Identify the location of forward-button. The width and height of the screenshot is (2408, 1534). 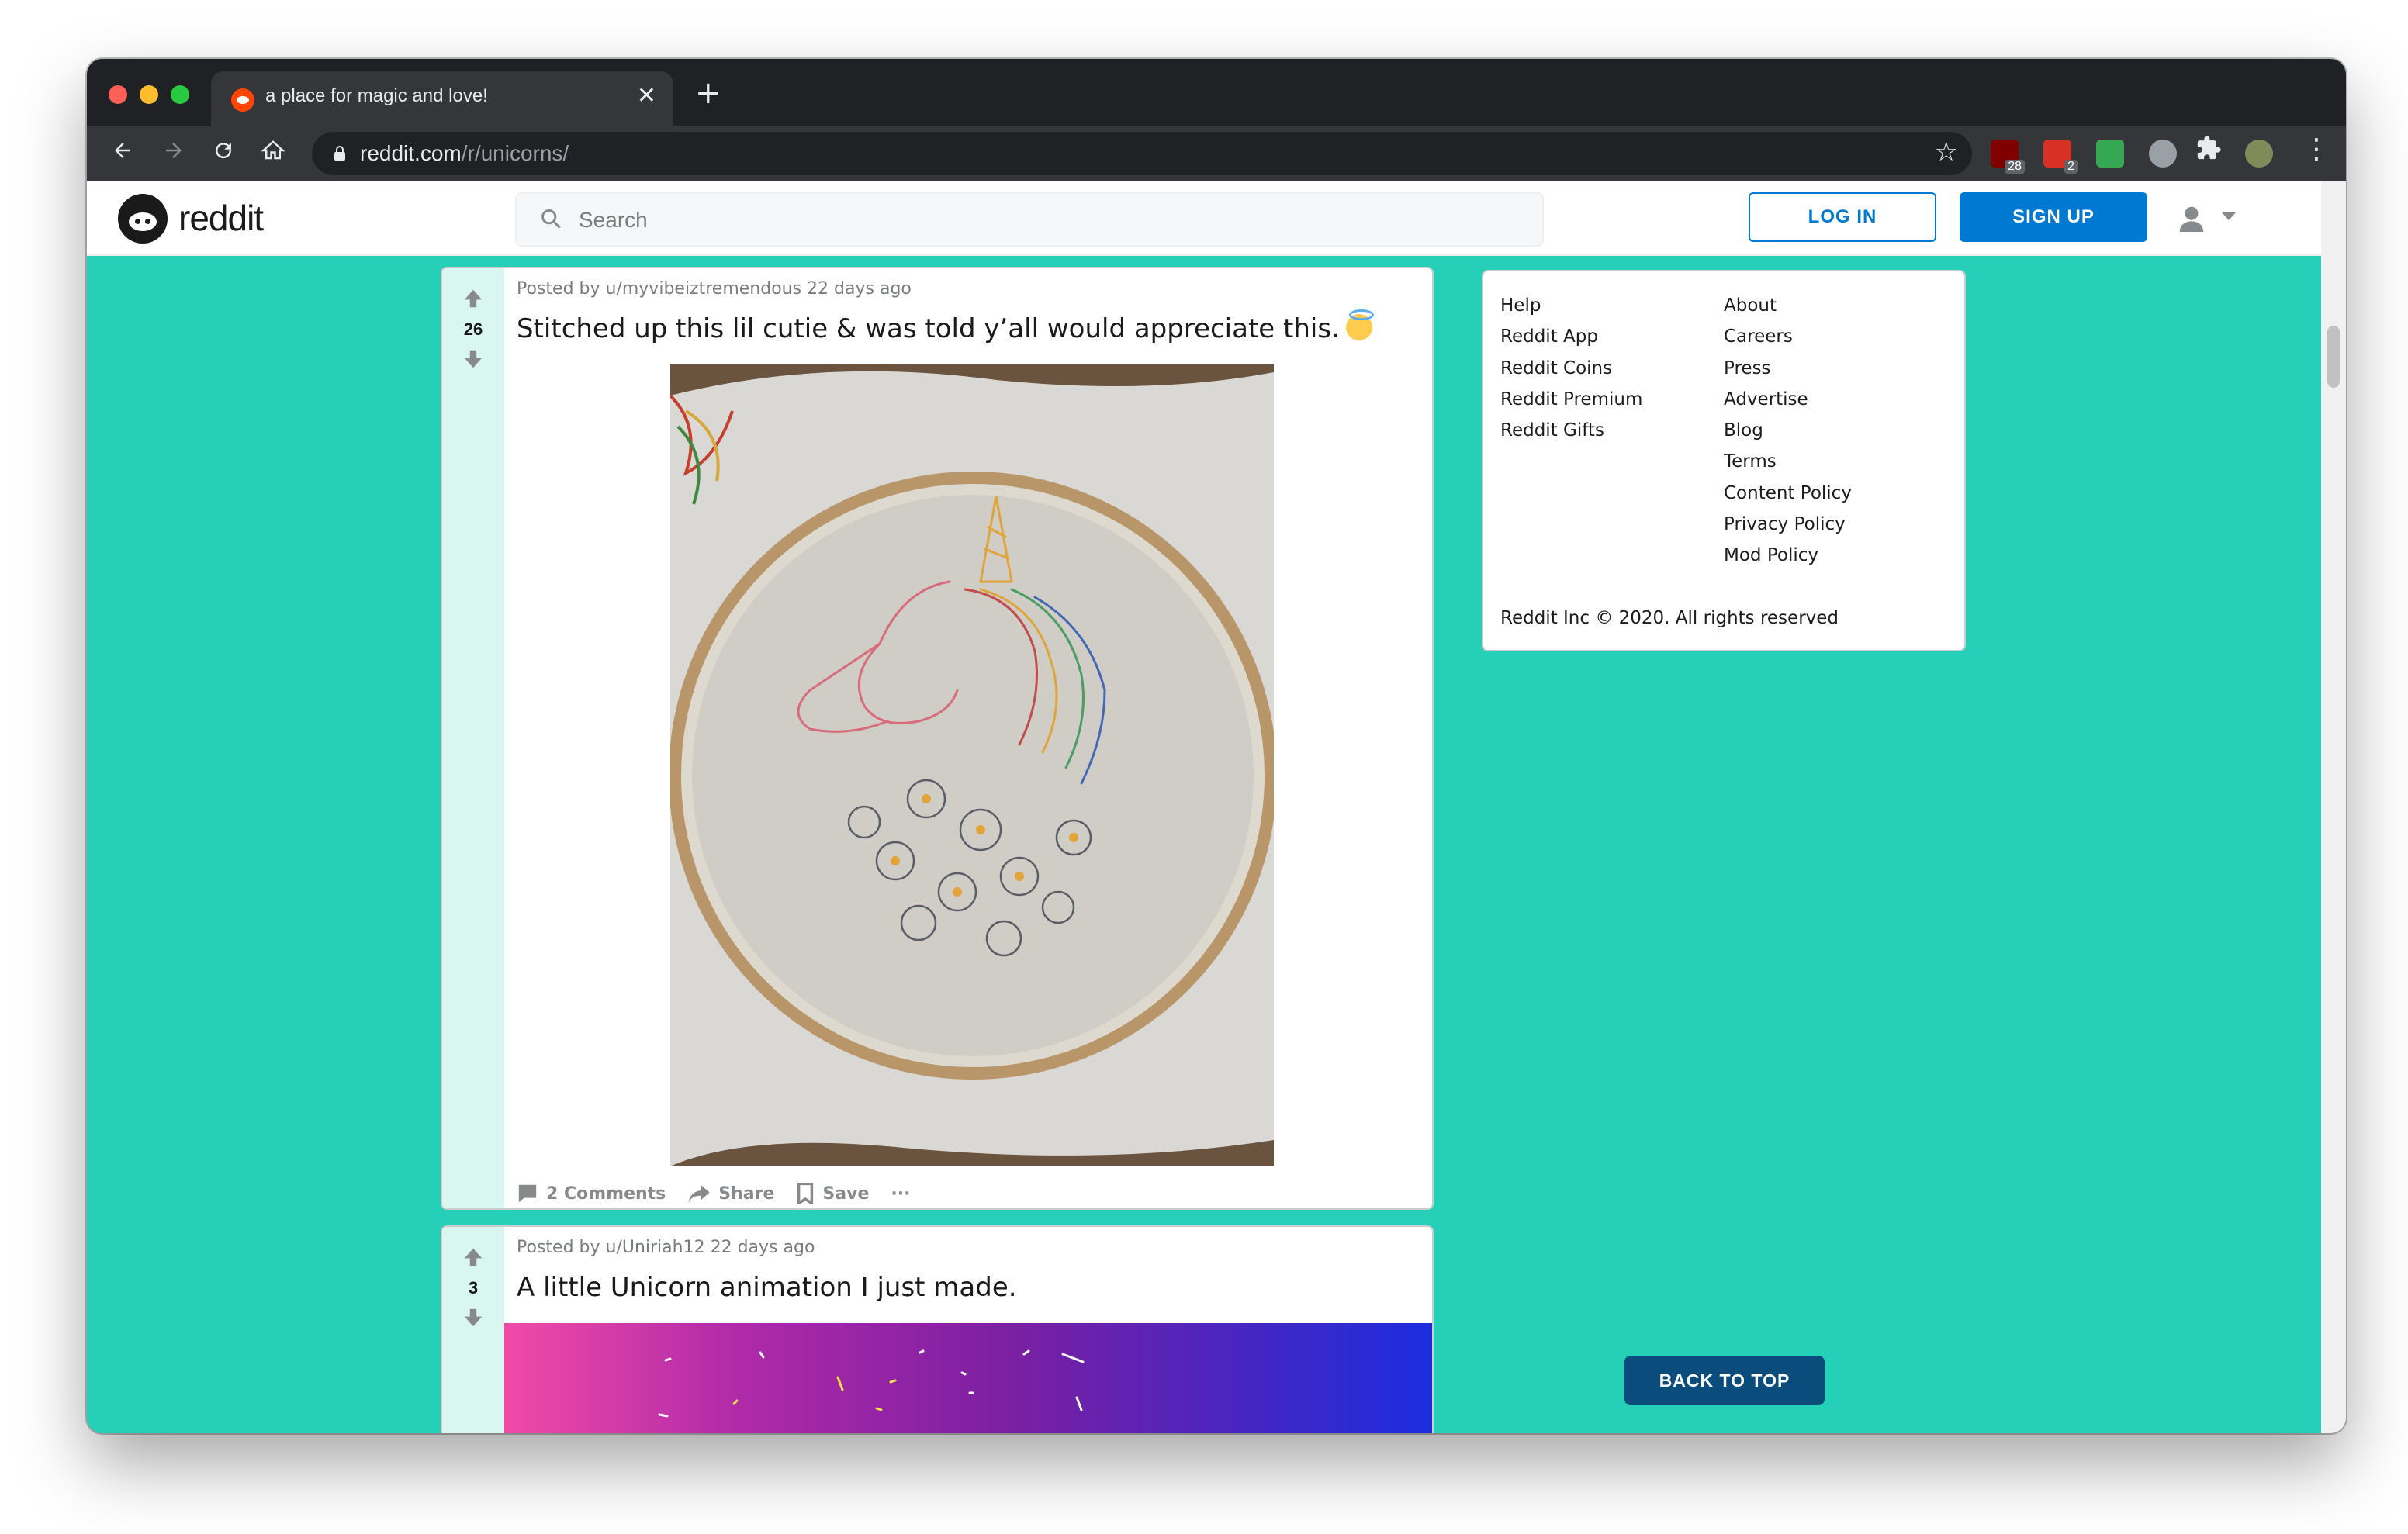
(174, 153).